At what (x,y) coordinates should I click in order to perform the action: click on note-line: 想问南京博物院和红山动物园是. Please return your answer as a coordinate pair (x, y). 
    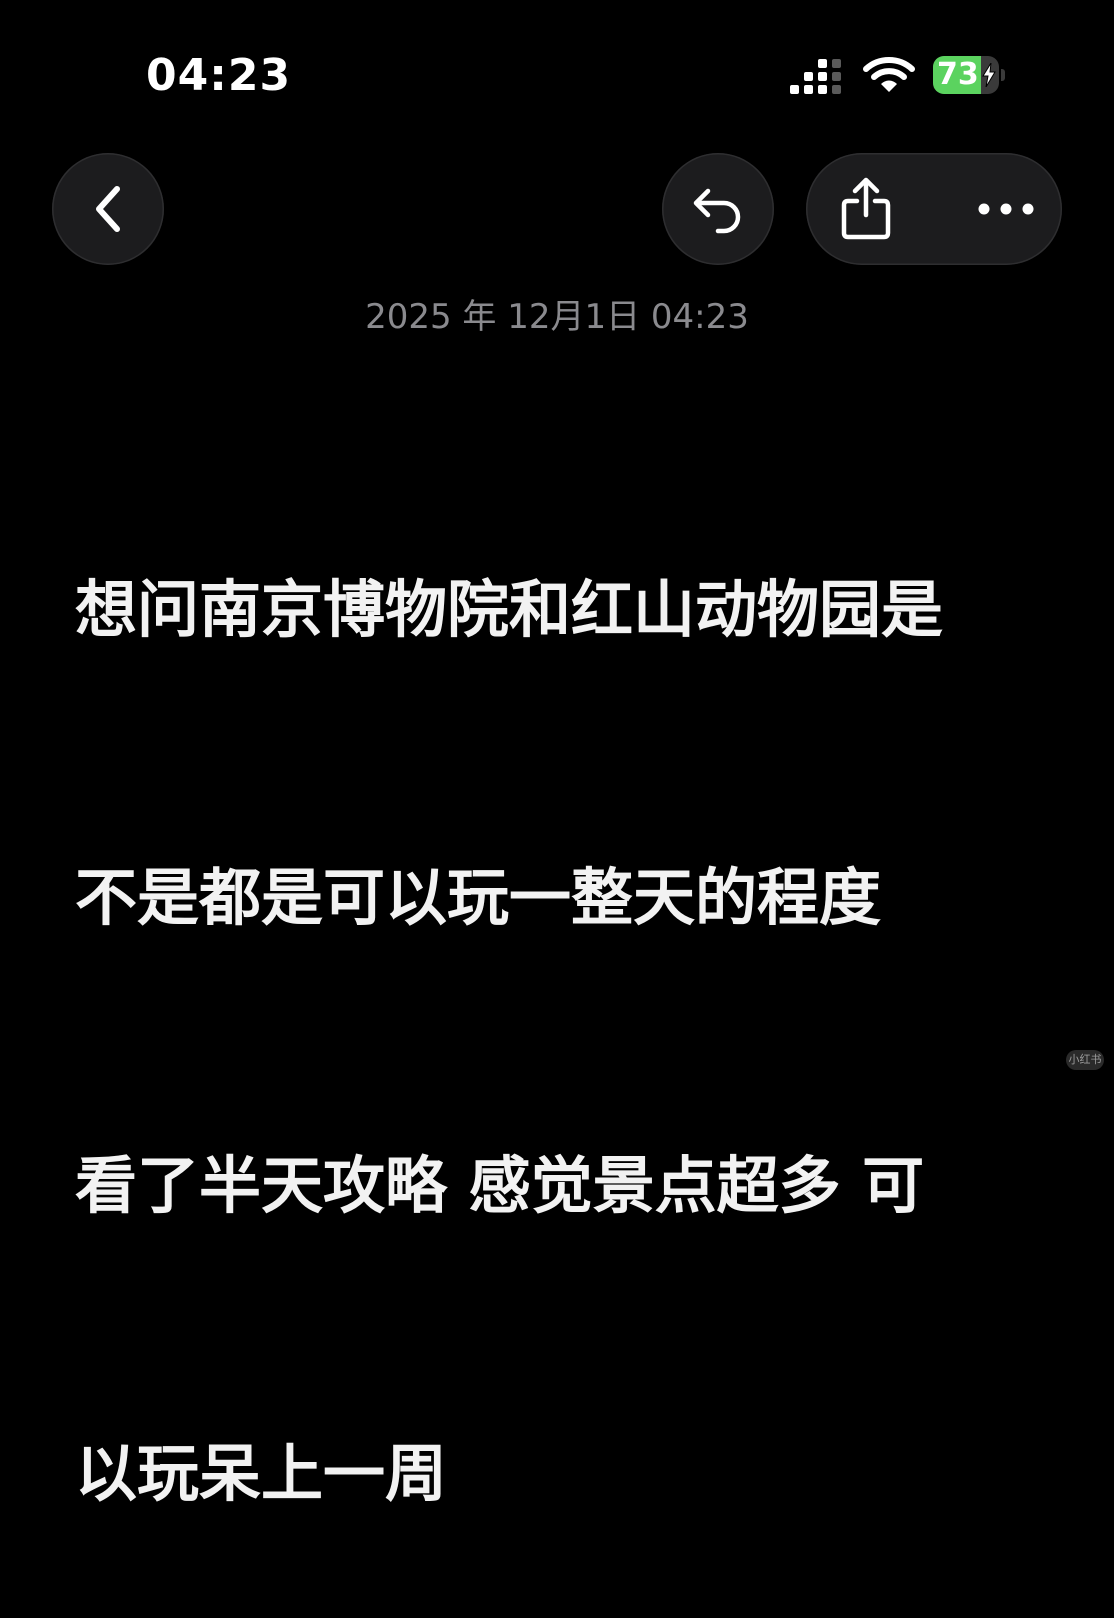
    Looking at the image, I should click on (509, 609).